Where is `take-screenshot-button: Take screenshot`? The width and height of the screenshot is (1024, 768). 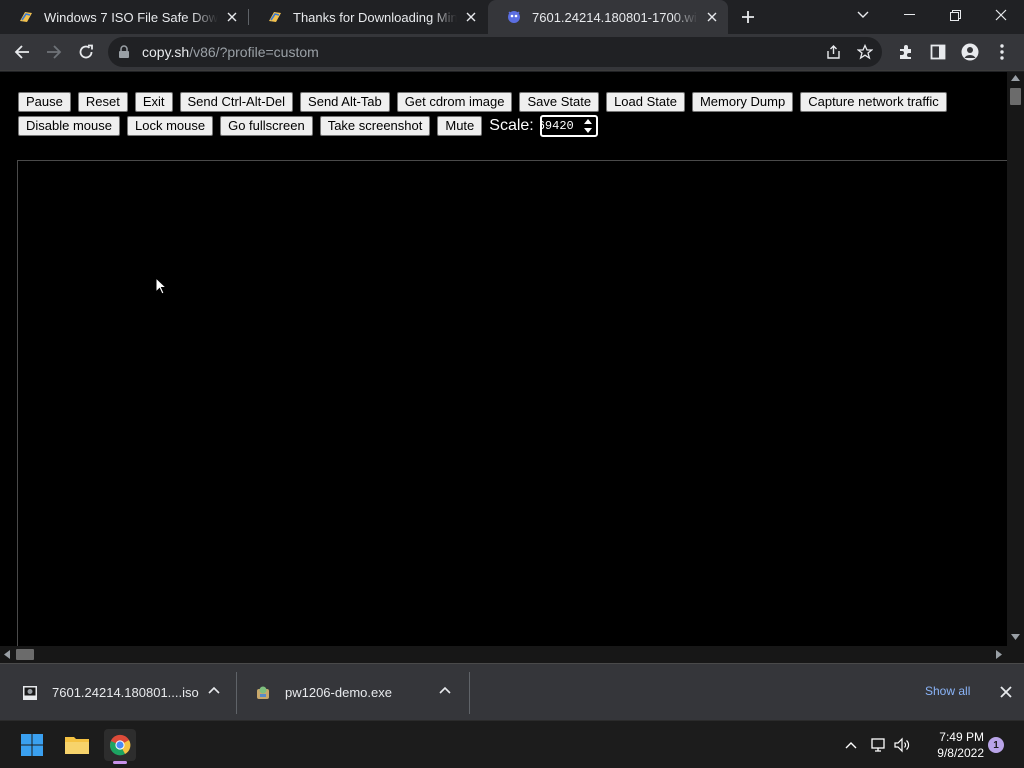
take-screenshot-button: Take screenshot is located at coordinates (375, 125).